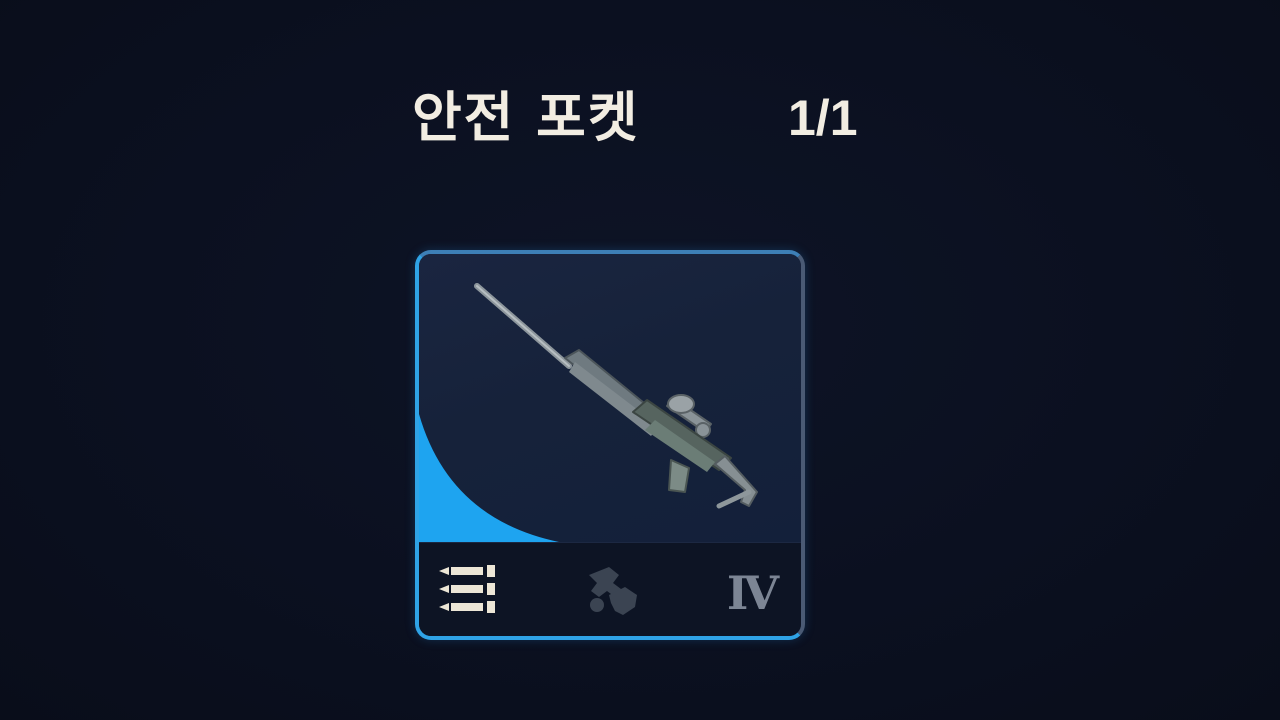  I want to click on ammo-magazine-icon, so click(467, 589).